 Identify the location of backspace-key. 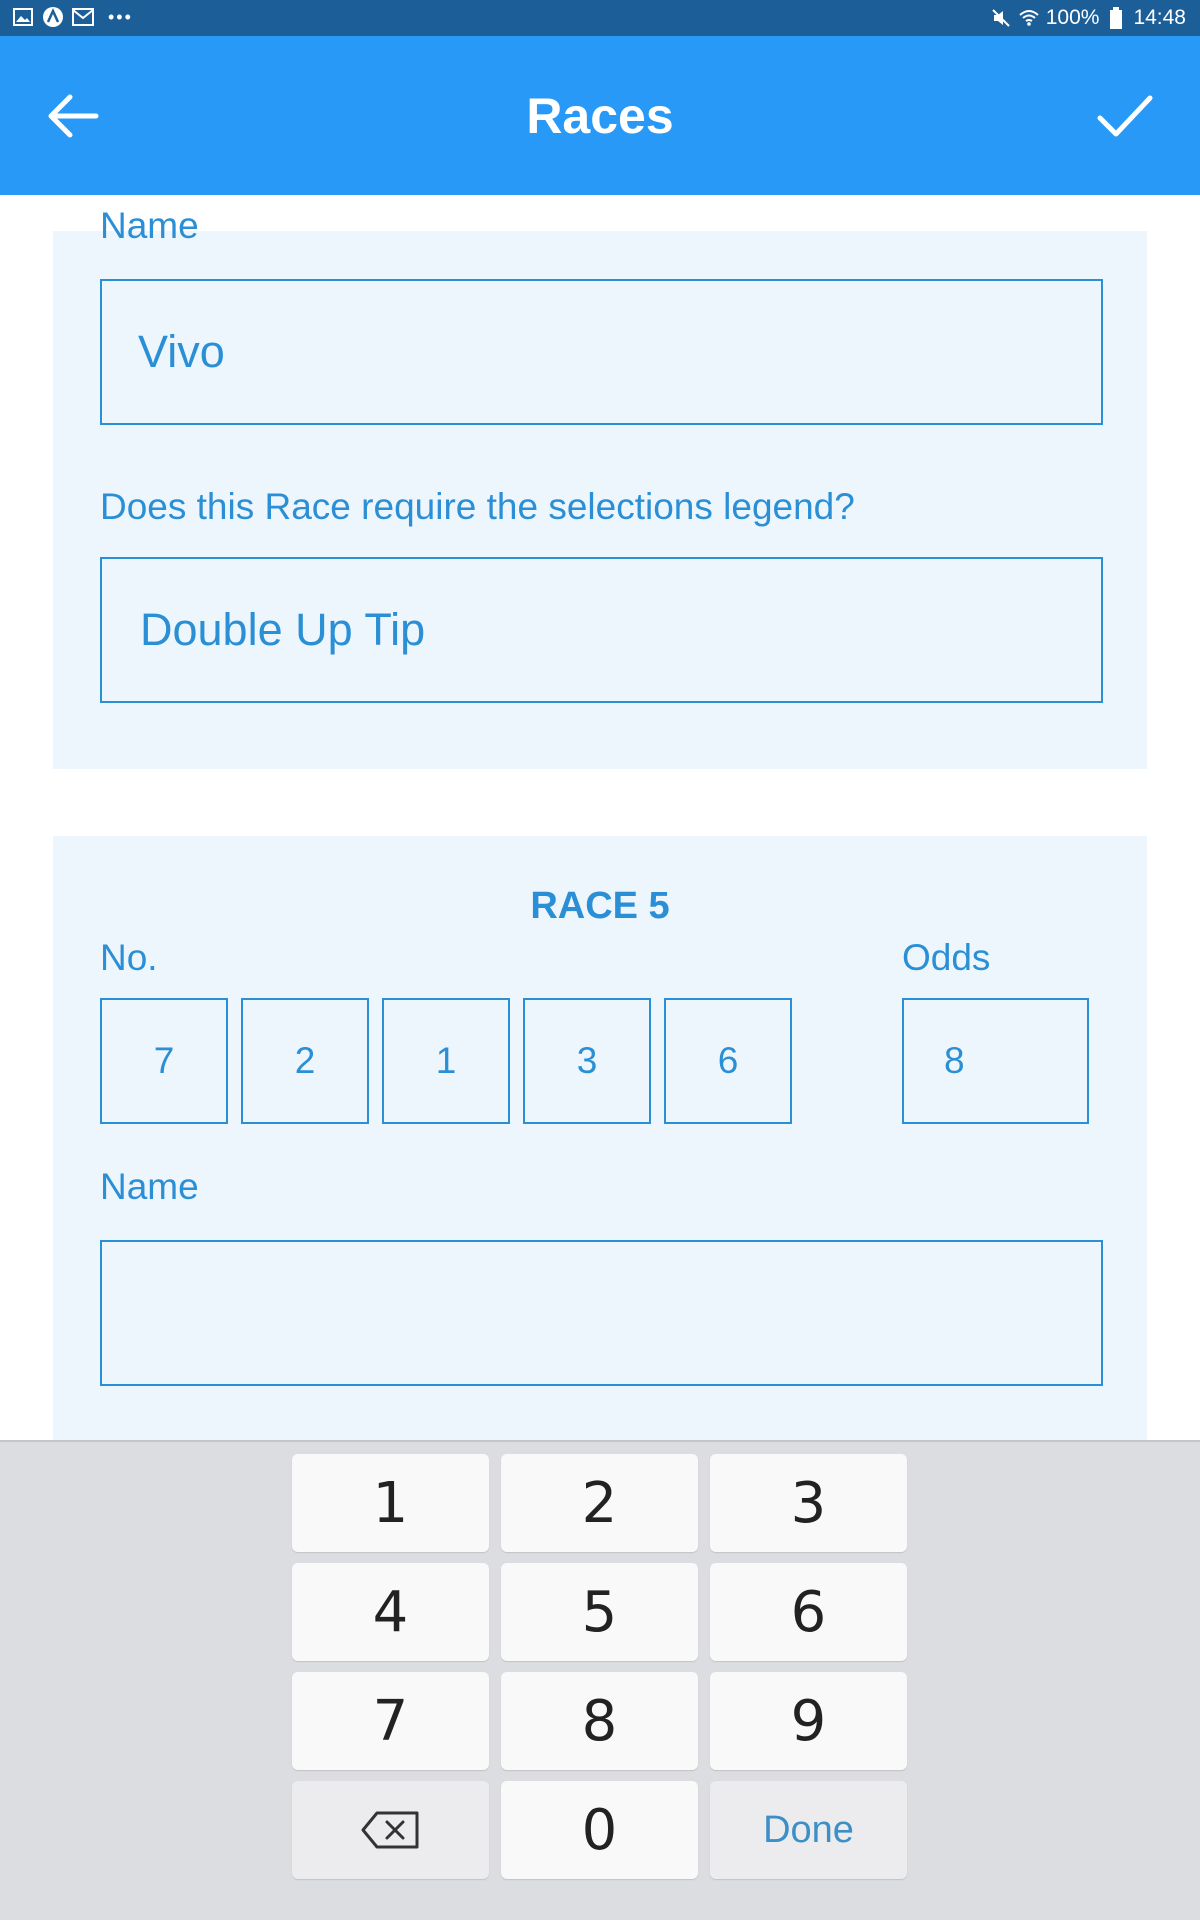
(390, 1830).